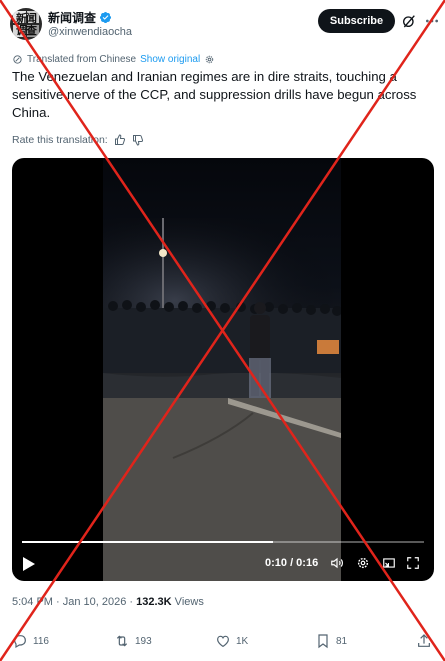 The image size is (445, 661). I want to click on police-line, so click(222, 340).